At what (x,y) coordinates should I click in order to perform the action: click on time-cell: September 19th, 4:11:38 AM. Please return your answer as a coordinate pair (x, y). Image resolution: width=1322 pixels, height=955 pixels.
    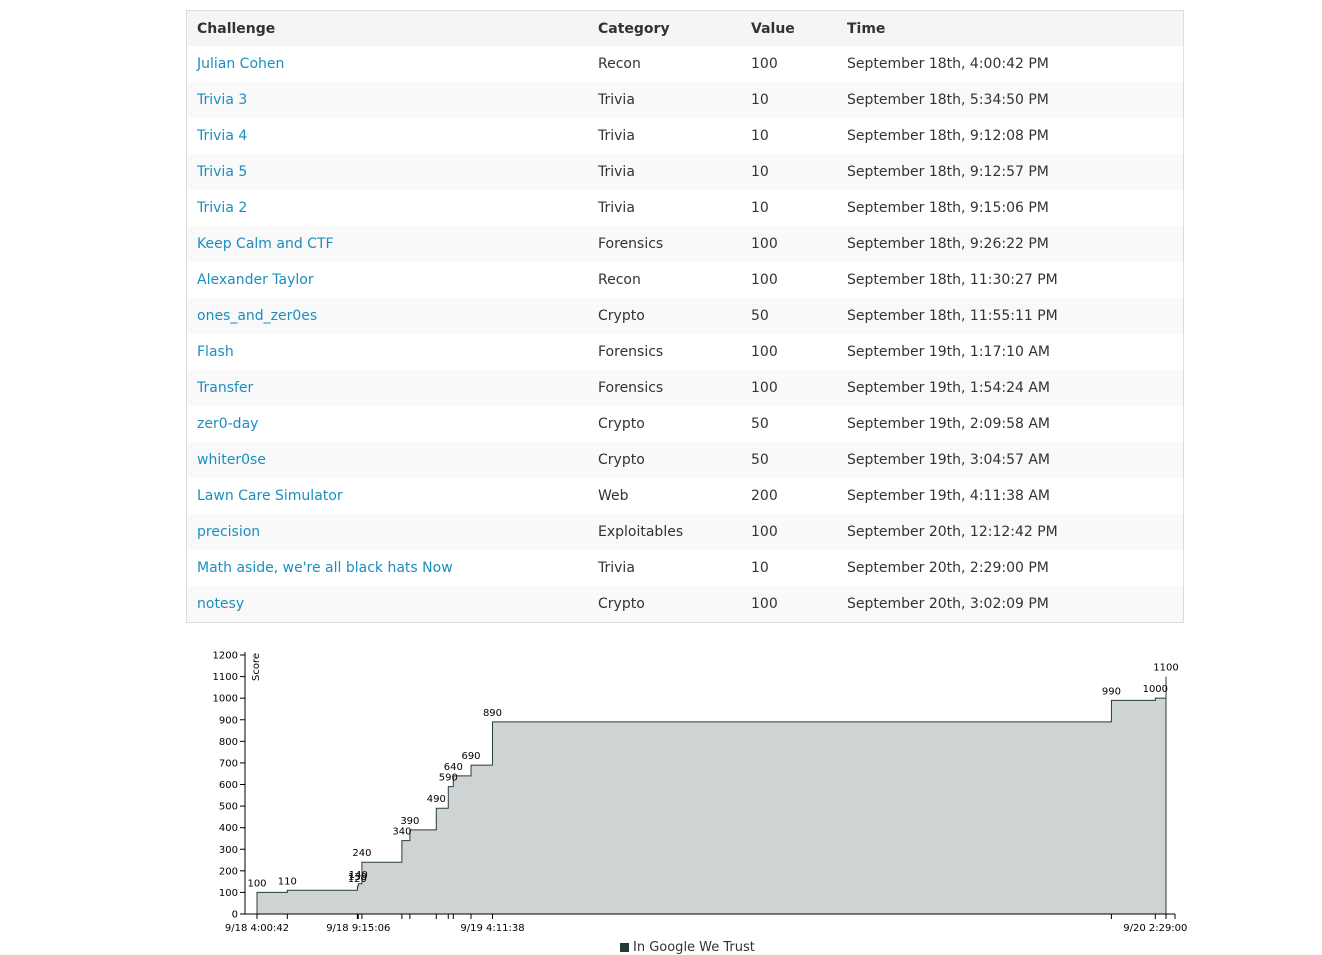
    Looking at the image, I should click on (948, 496).